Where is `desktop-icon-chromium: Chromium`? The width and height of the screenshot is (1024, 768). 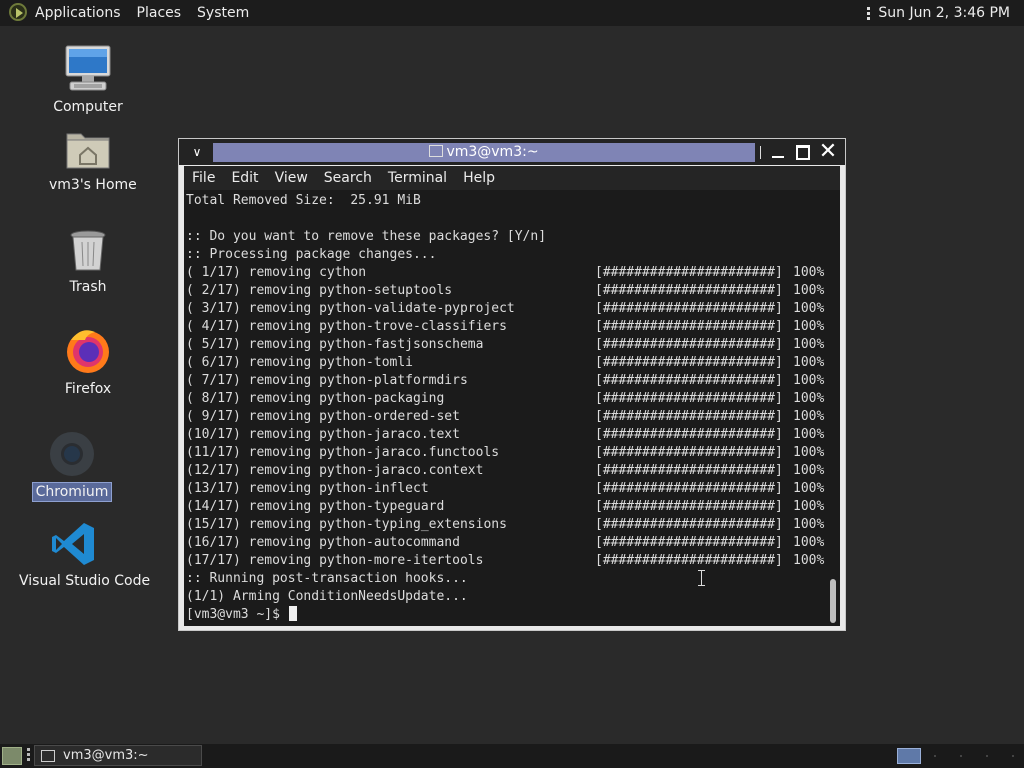
desktop-icon-chromium: Chromium is located at coordinates (72, 465).